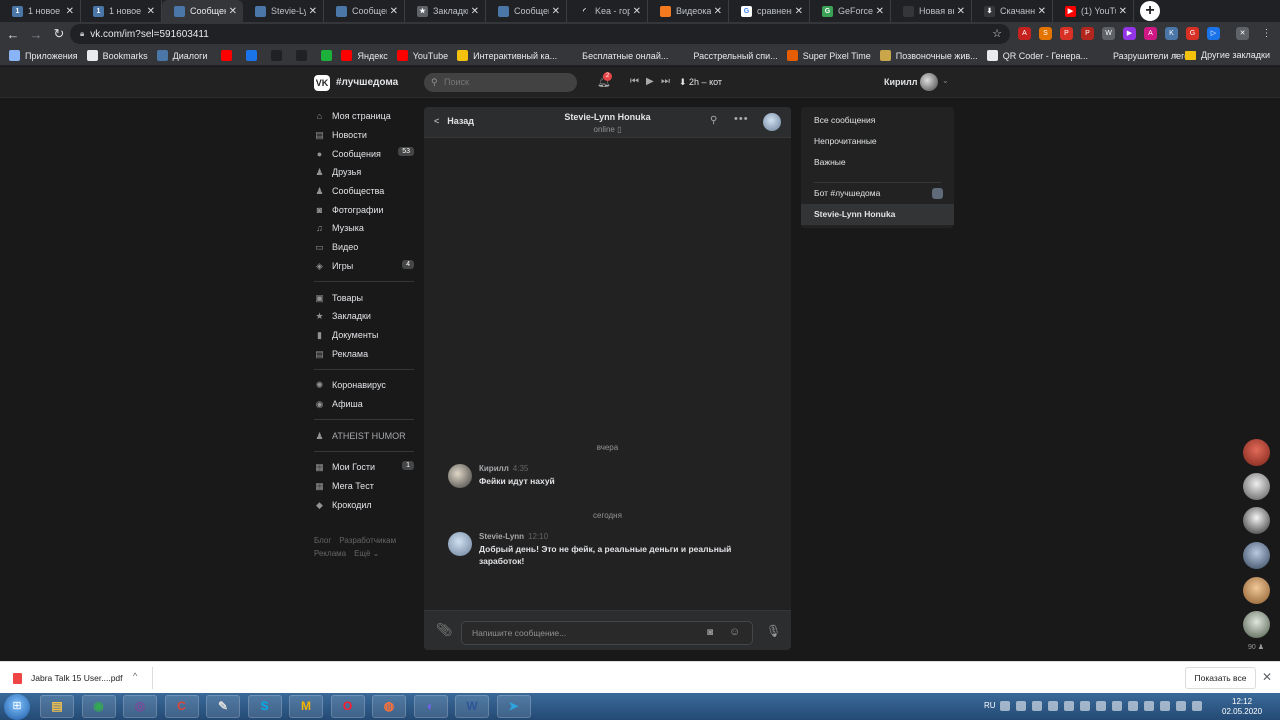 The image size is (1280, 720). Describe the element at coordinates (364, 467) in the screenshot. I see `nav-item: ▦ Мои Гости 1` at that location.